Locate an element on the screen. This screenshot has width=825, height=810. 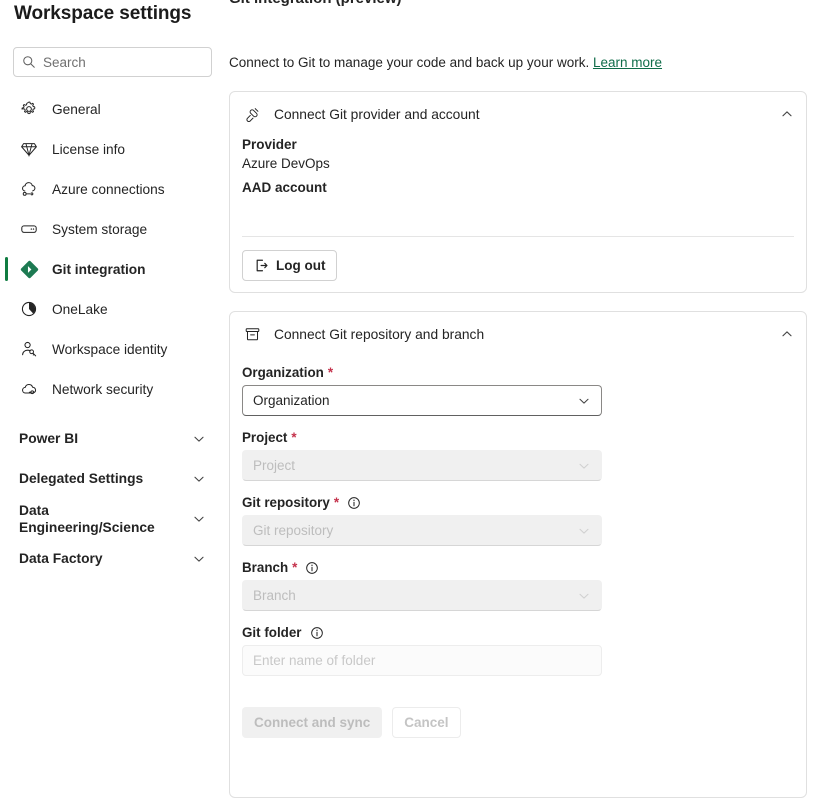
sidebar-item-label: Workspace identity is located at coordinates (110, 349).